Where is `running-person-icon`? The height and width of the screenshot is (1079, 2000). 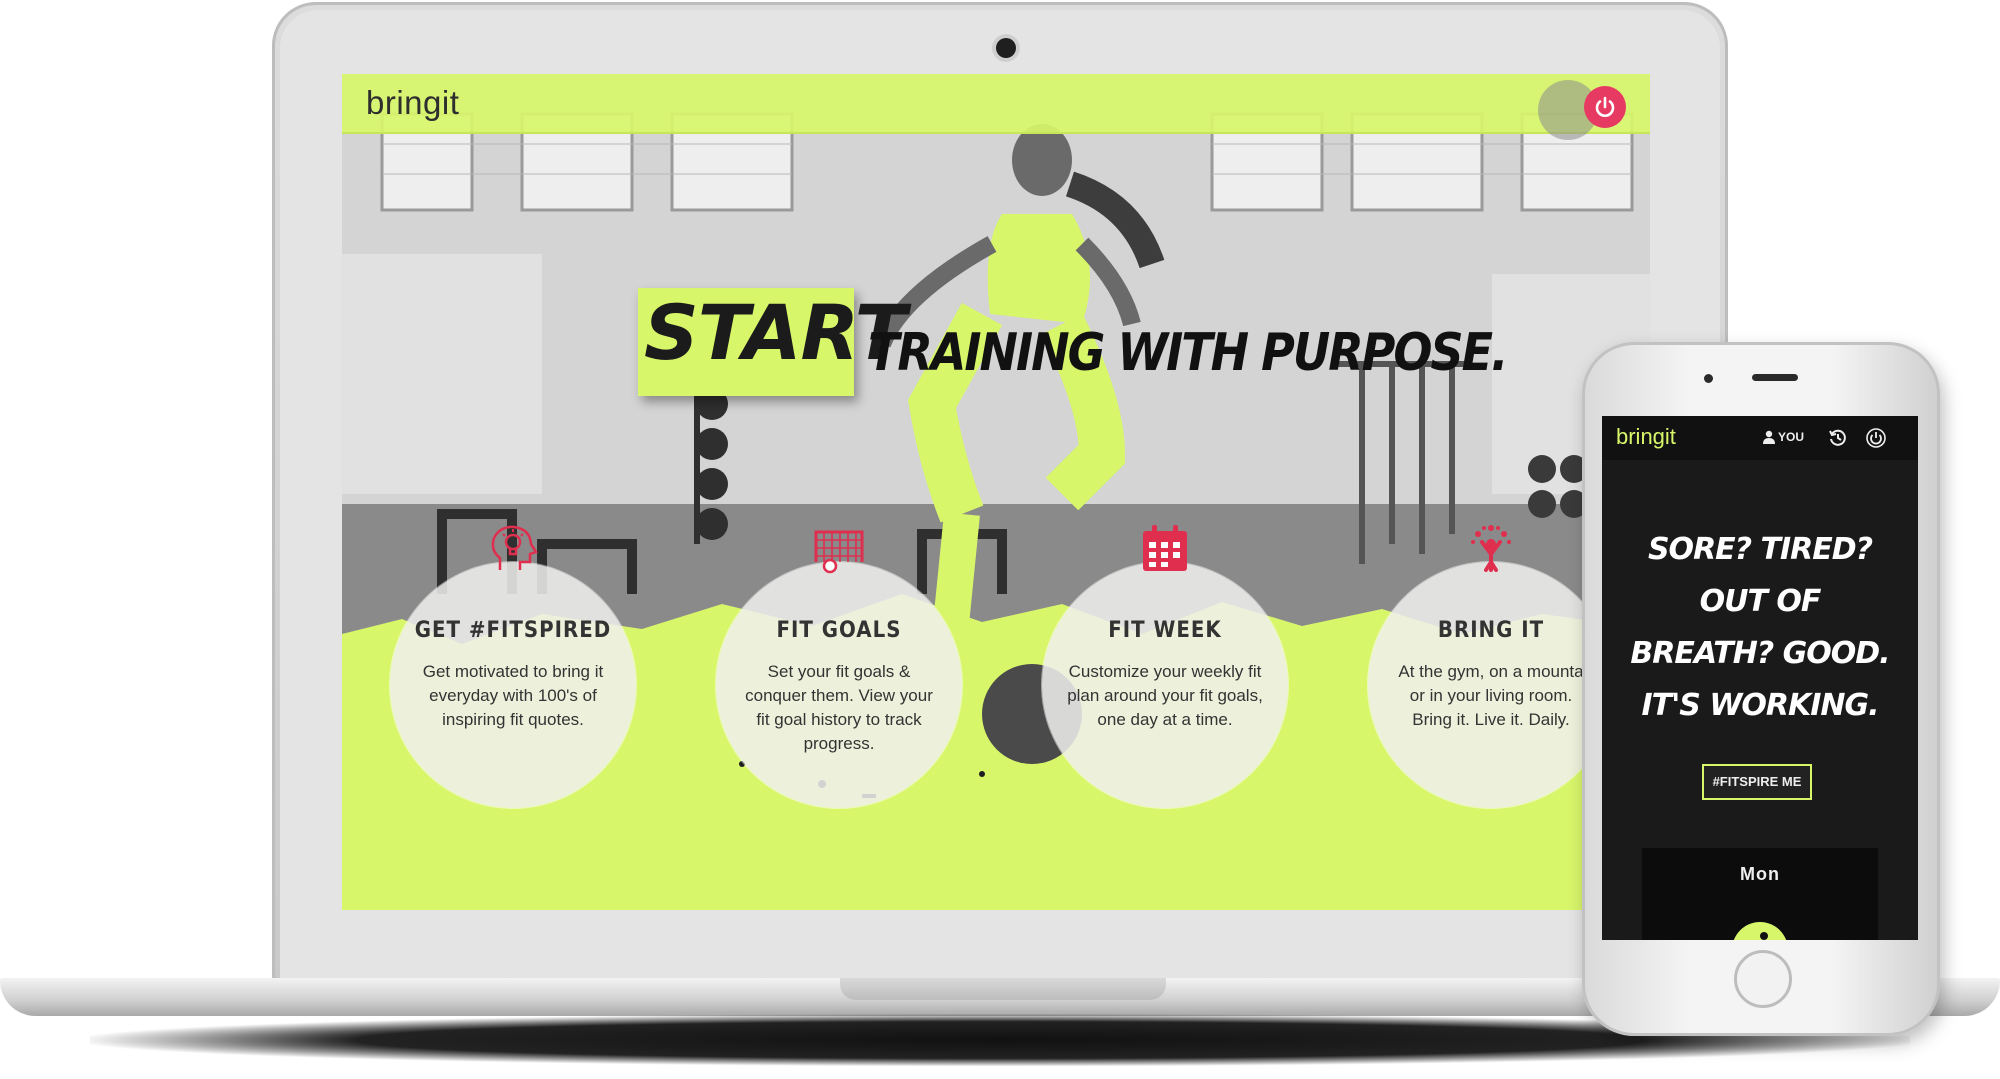 running-person-icon is located at coordinates (1760, 931).